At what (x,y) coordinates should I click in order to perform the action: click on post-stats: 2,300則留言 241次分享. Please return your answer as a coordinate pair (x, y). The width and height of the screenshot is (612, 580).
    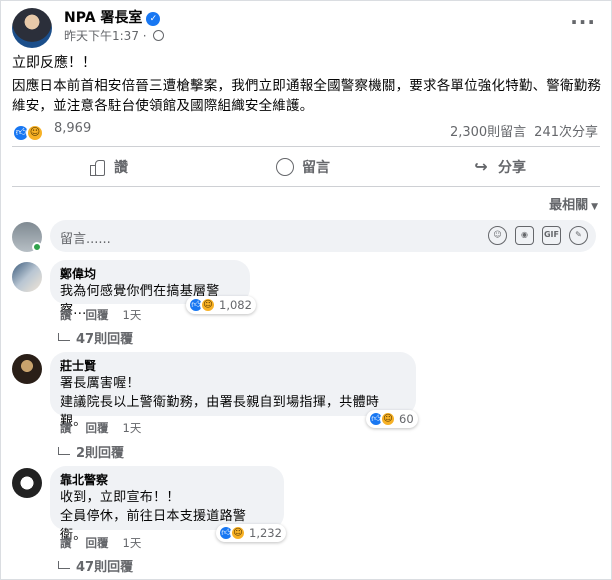
    Looking at the image, I should click on (524, 130).